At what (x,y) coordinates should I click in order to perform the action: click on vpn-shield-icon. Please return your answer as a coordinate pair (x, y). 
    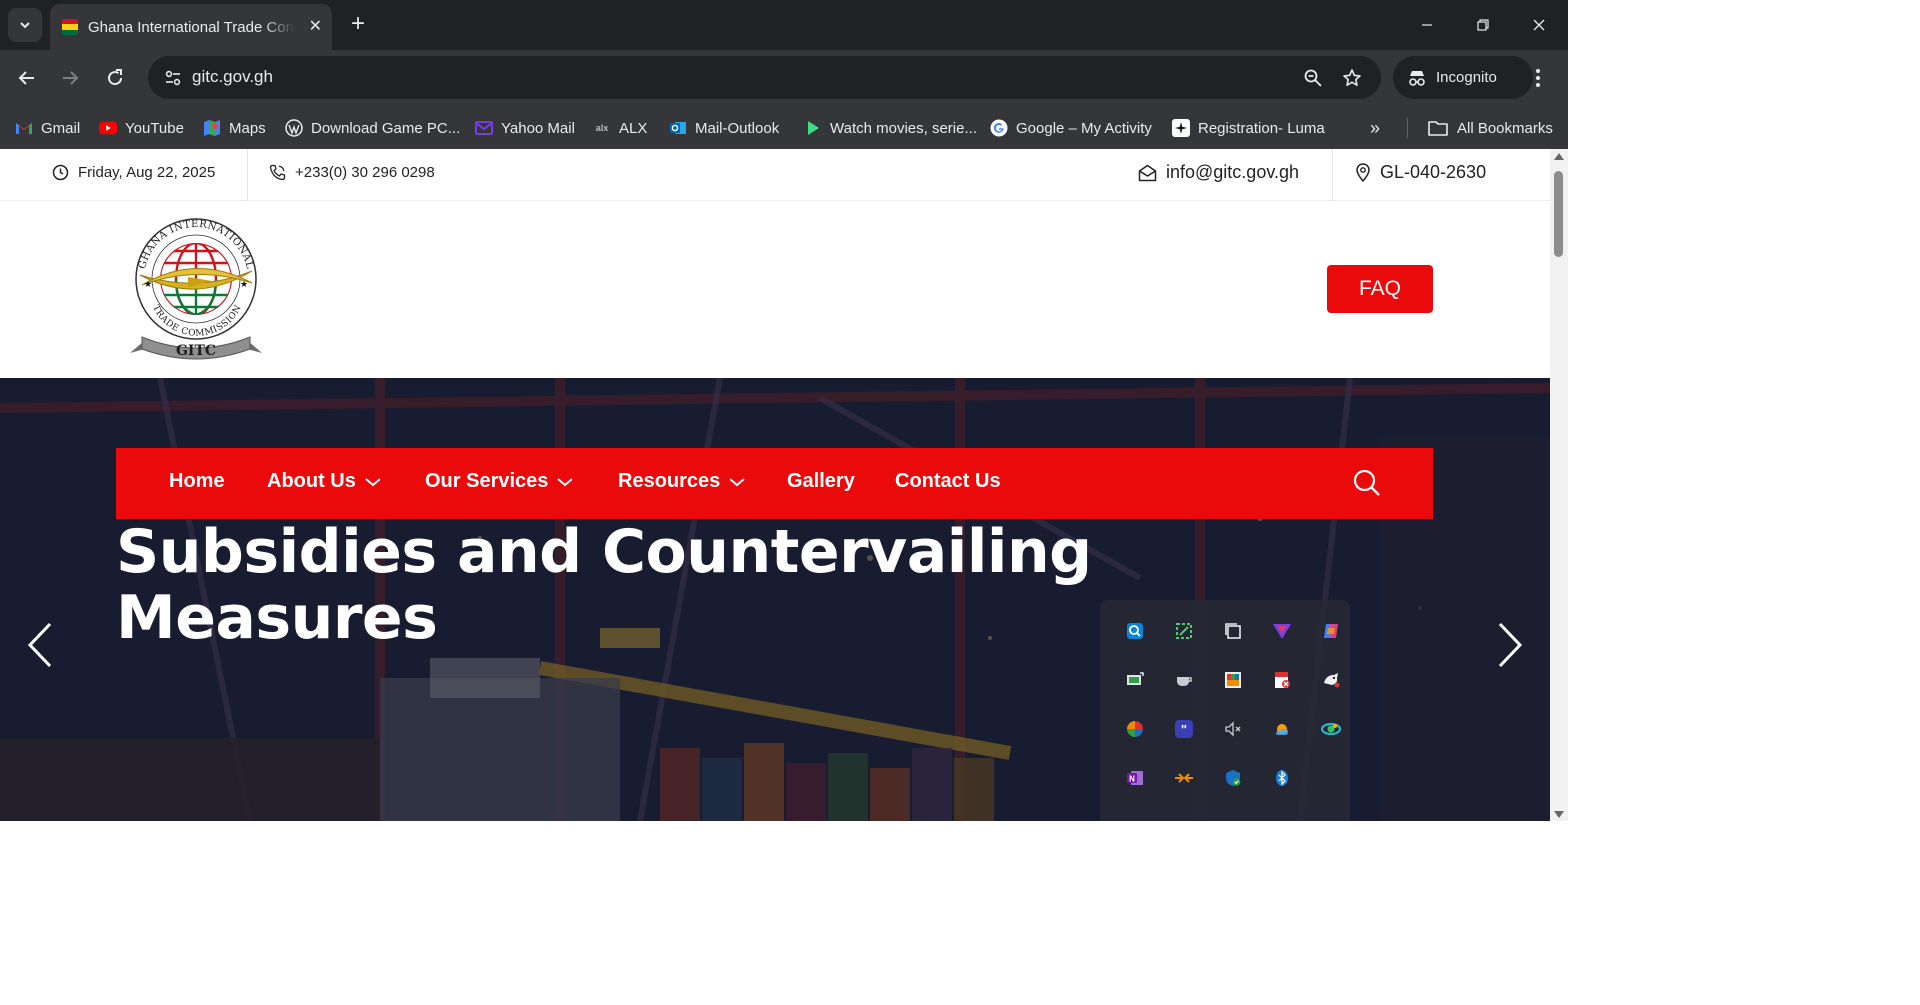
    Looking at the image, I should click on (1282, 631).